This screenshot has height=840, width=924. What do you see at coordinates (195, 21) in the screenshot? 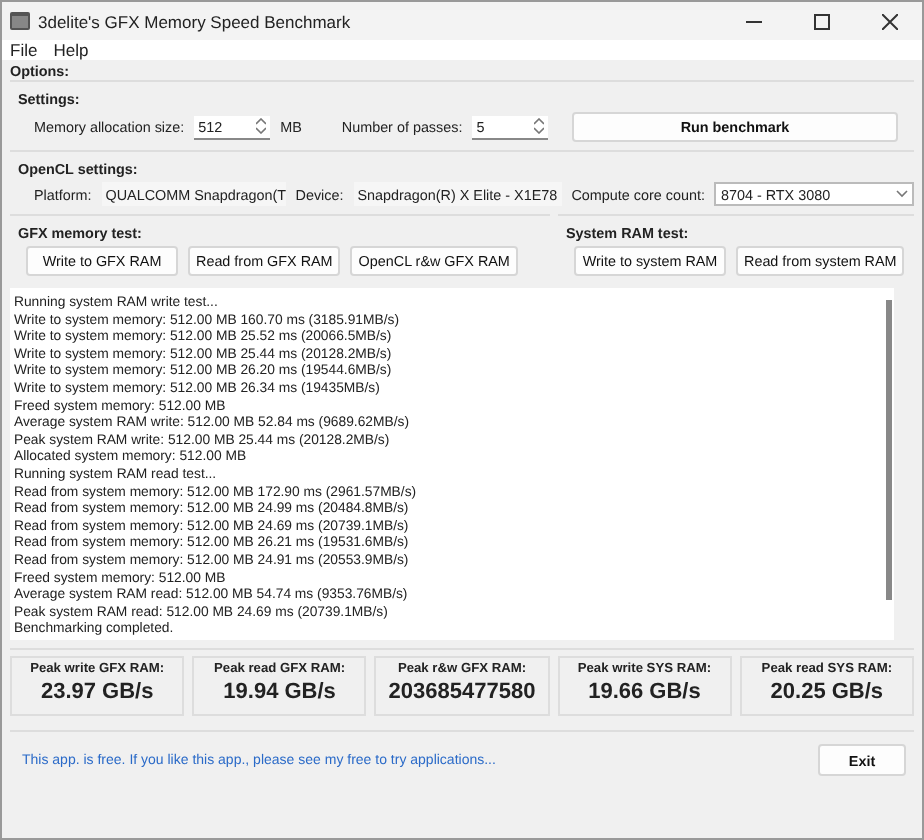
I see `window-title: 3delite's GFX Memory Speed Benchmark` at bounding box center [195, 21].